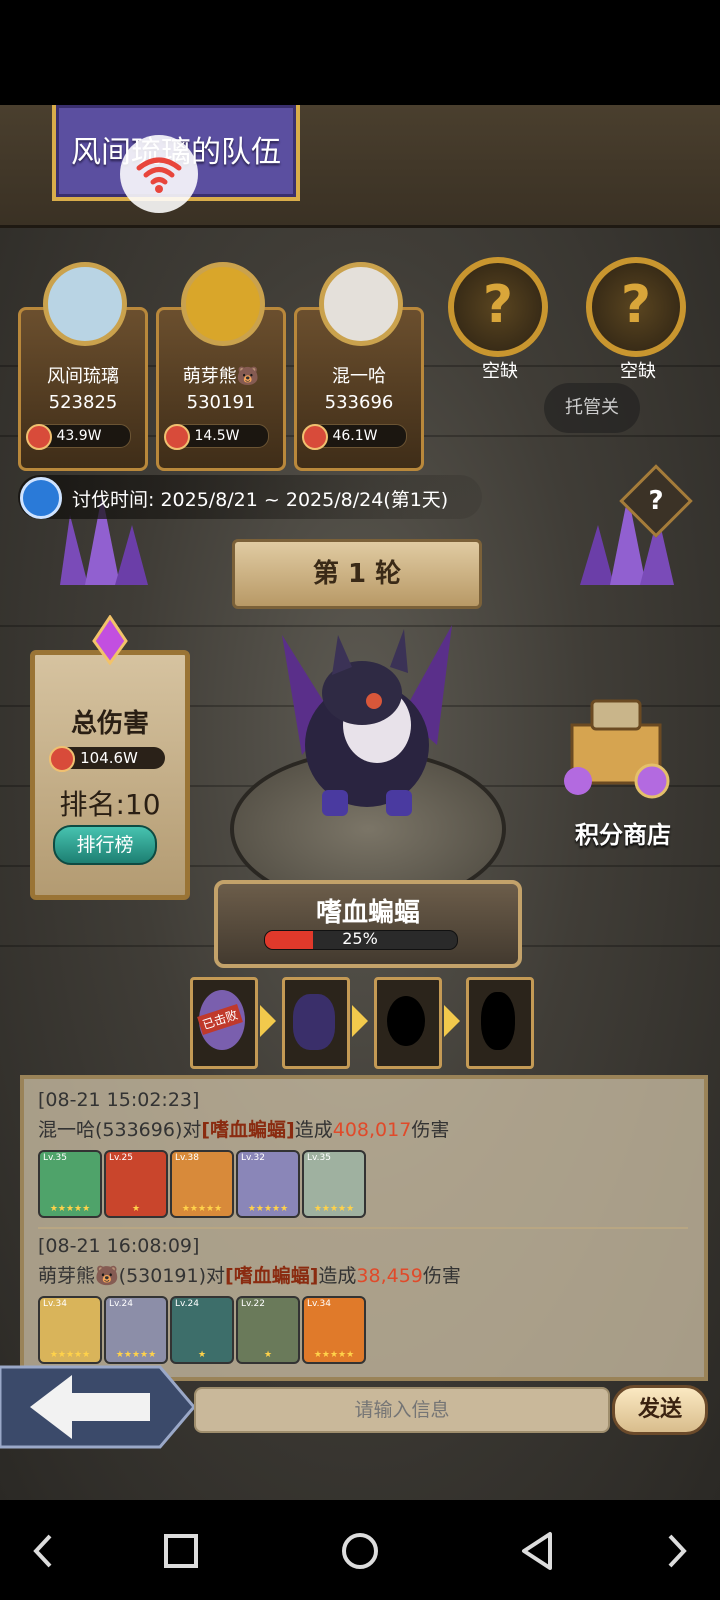 This screenshot has width=720, height=1600. What do you see at coordinates (221, 376) in the screenshot?
I see `member-name: 萌芽熊🐻` at bounding box center [221, 376].